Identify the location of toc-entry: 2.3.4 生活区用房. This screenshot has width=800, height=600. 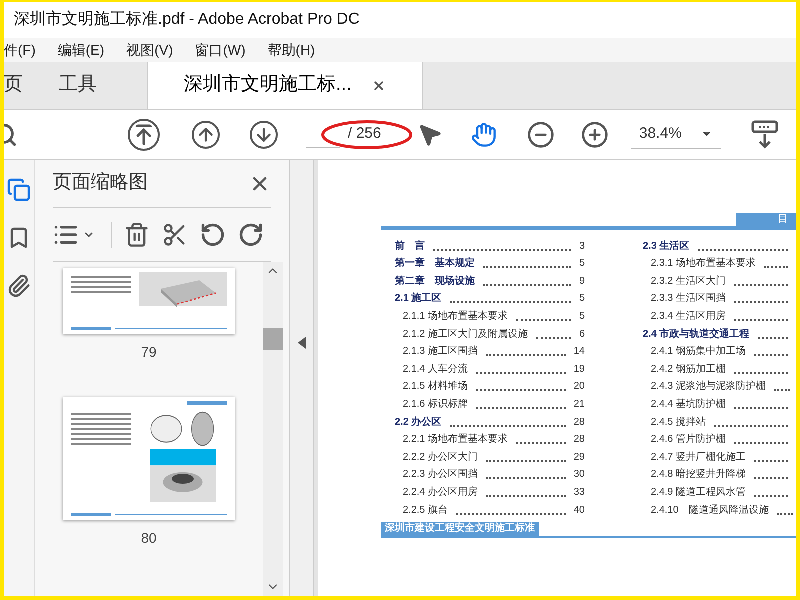
(688, 316).